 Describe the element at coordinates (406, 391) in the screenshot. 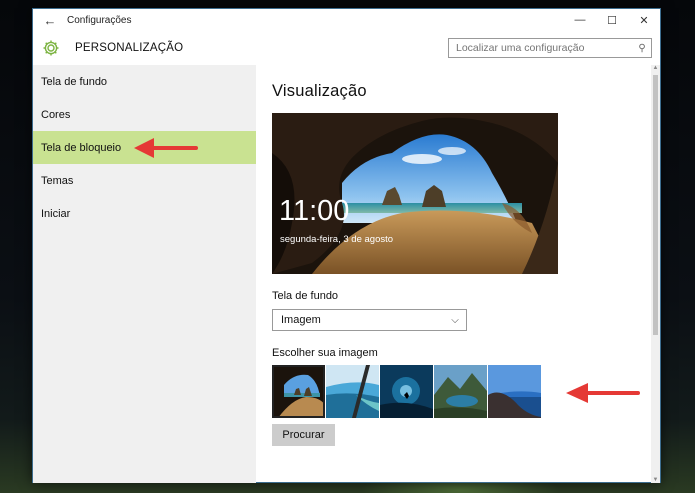

I see `thumbnail-underwater-diver` at that location.